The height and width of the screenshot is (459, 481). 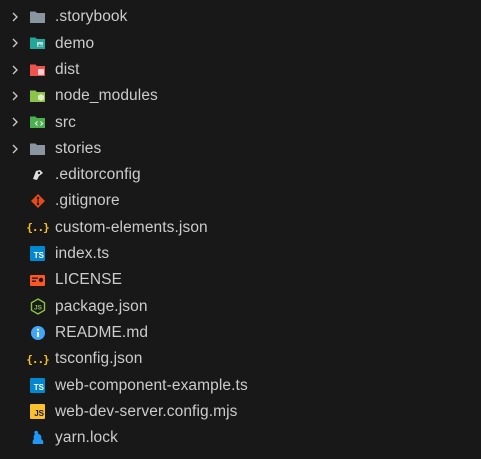 I want to click on tree-folder-stories: stories, so click(x=240, y=148).